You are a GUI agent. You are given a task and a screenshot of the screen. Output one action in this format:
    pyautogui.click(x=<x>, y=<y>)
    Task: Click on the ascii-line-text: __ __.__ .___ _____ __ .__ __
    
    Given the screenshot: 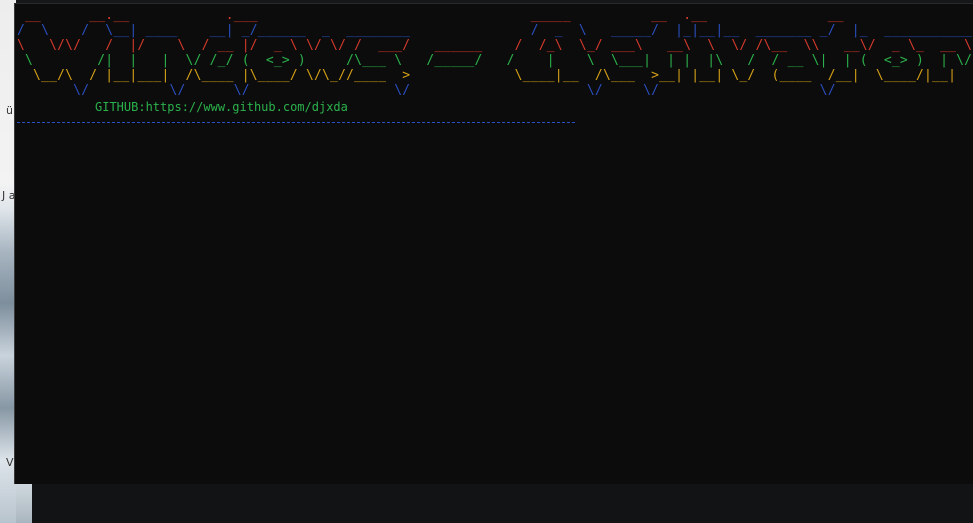 What is the action you would take?
    pyautogui.click(x=495, y=15)
    